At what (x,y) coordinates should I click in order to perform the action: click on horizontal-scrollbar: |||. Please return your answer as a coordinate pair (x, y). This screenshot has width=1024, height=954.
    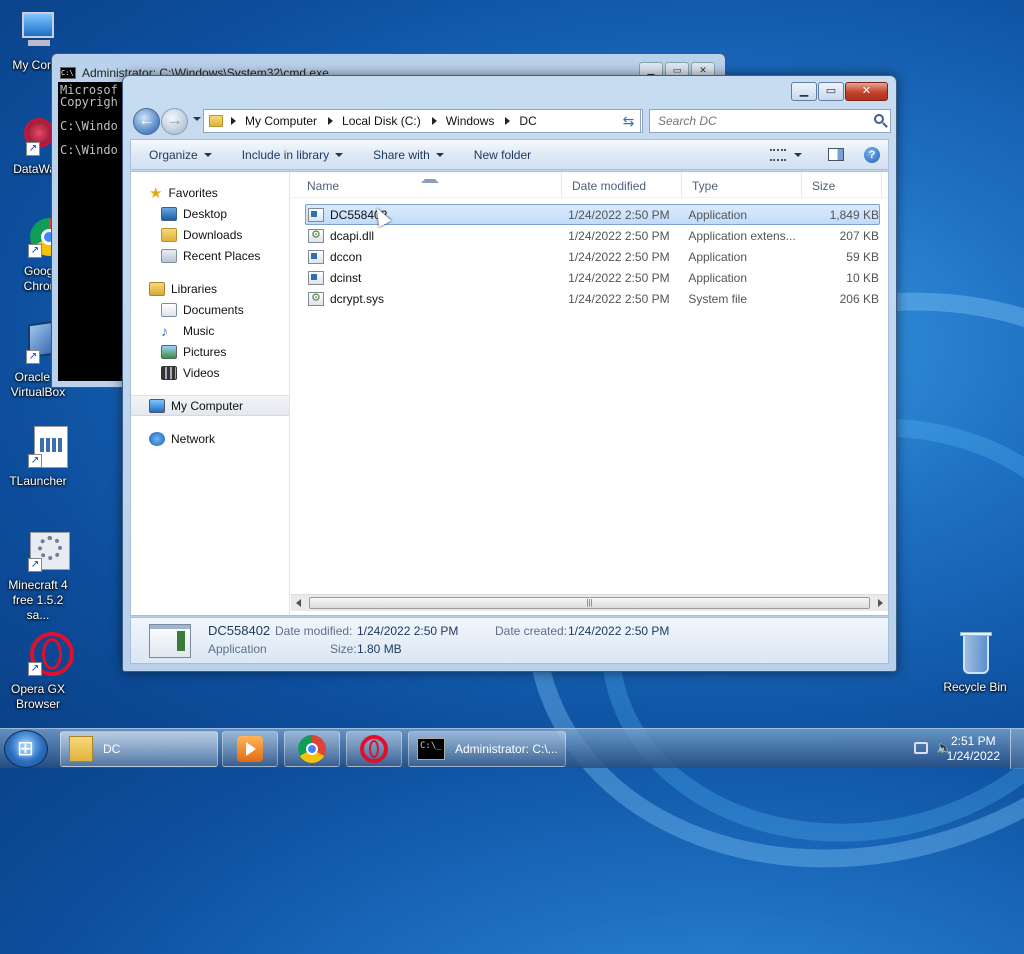
    Looking at the image, I should click on (589, 602).